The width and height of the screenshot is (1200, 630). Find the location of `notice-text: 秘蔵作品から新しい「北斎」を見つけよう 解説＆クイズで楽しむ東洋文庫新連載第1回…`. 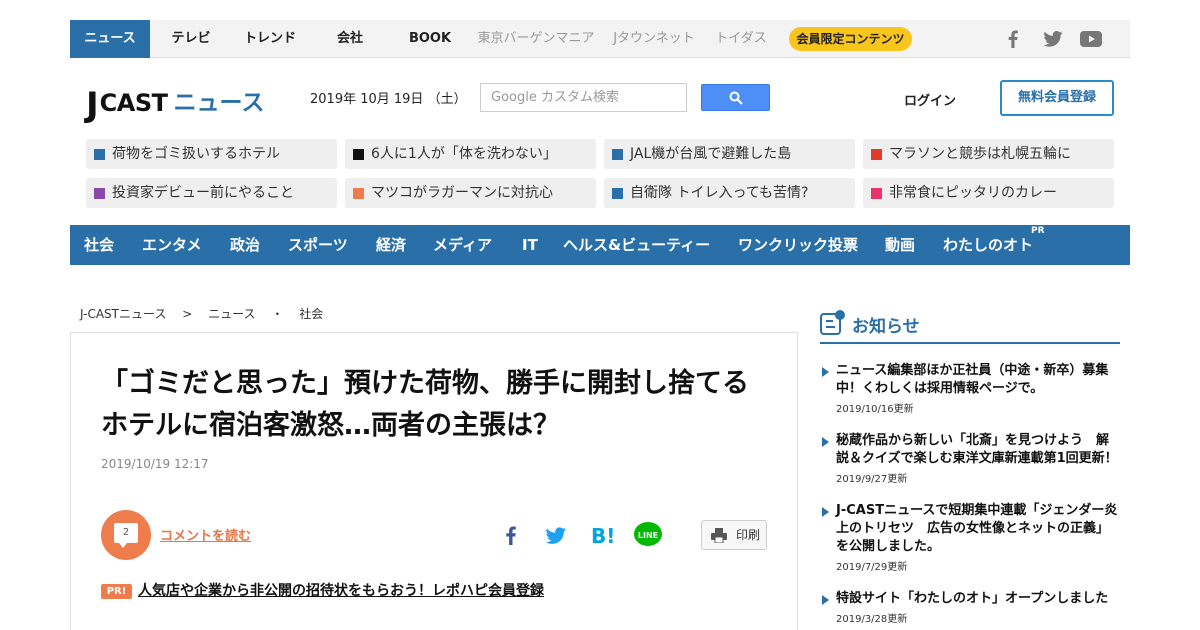

notice-text: 秘蔵作品から新しい「北斎」を見つけよう 解説＆クイズで楽しむ東洋文庫新連載第1回… is located at coordinates (977, 449).